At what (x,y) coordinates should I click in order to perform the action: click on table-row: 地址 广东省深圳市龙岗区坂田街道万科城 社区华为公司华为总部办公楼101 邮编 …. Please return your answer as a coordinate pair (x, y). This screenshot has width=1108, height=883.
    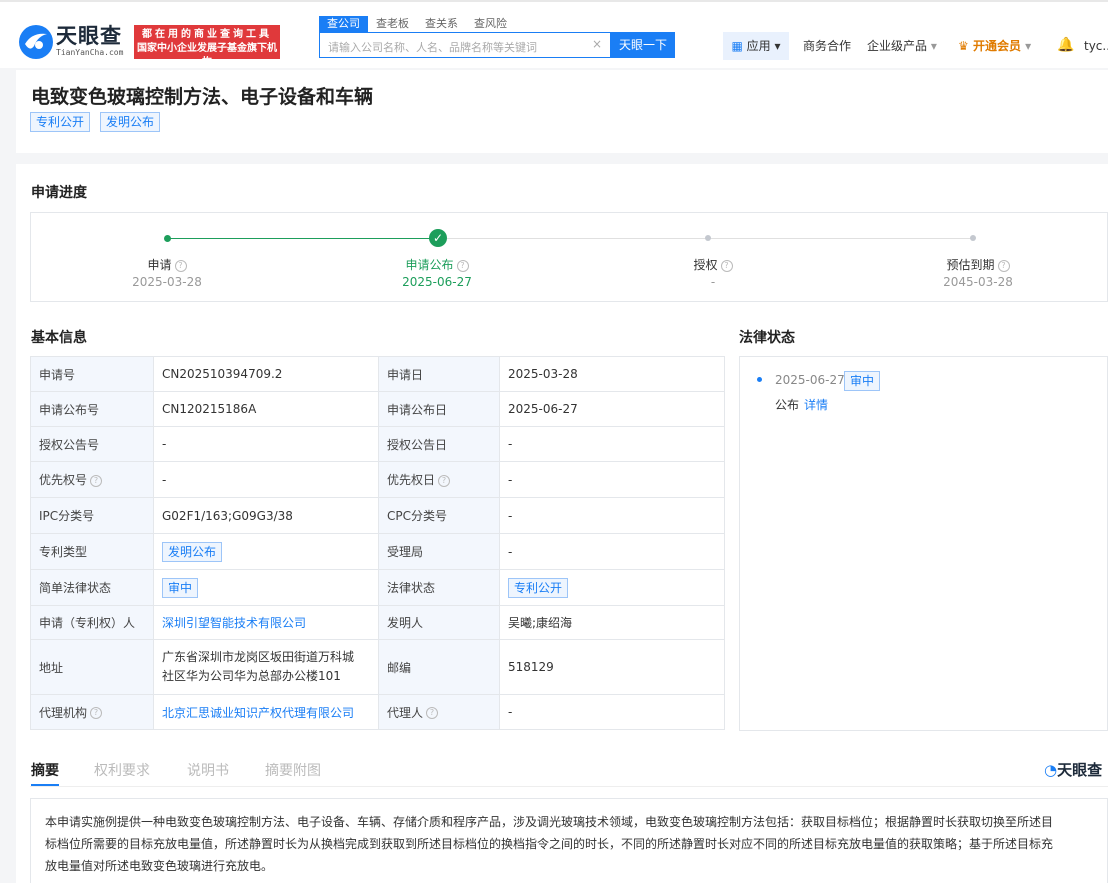
    Looking at the image, I should click on (377, 667).